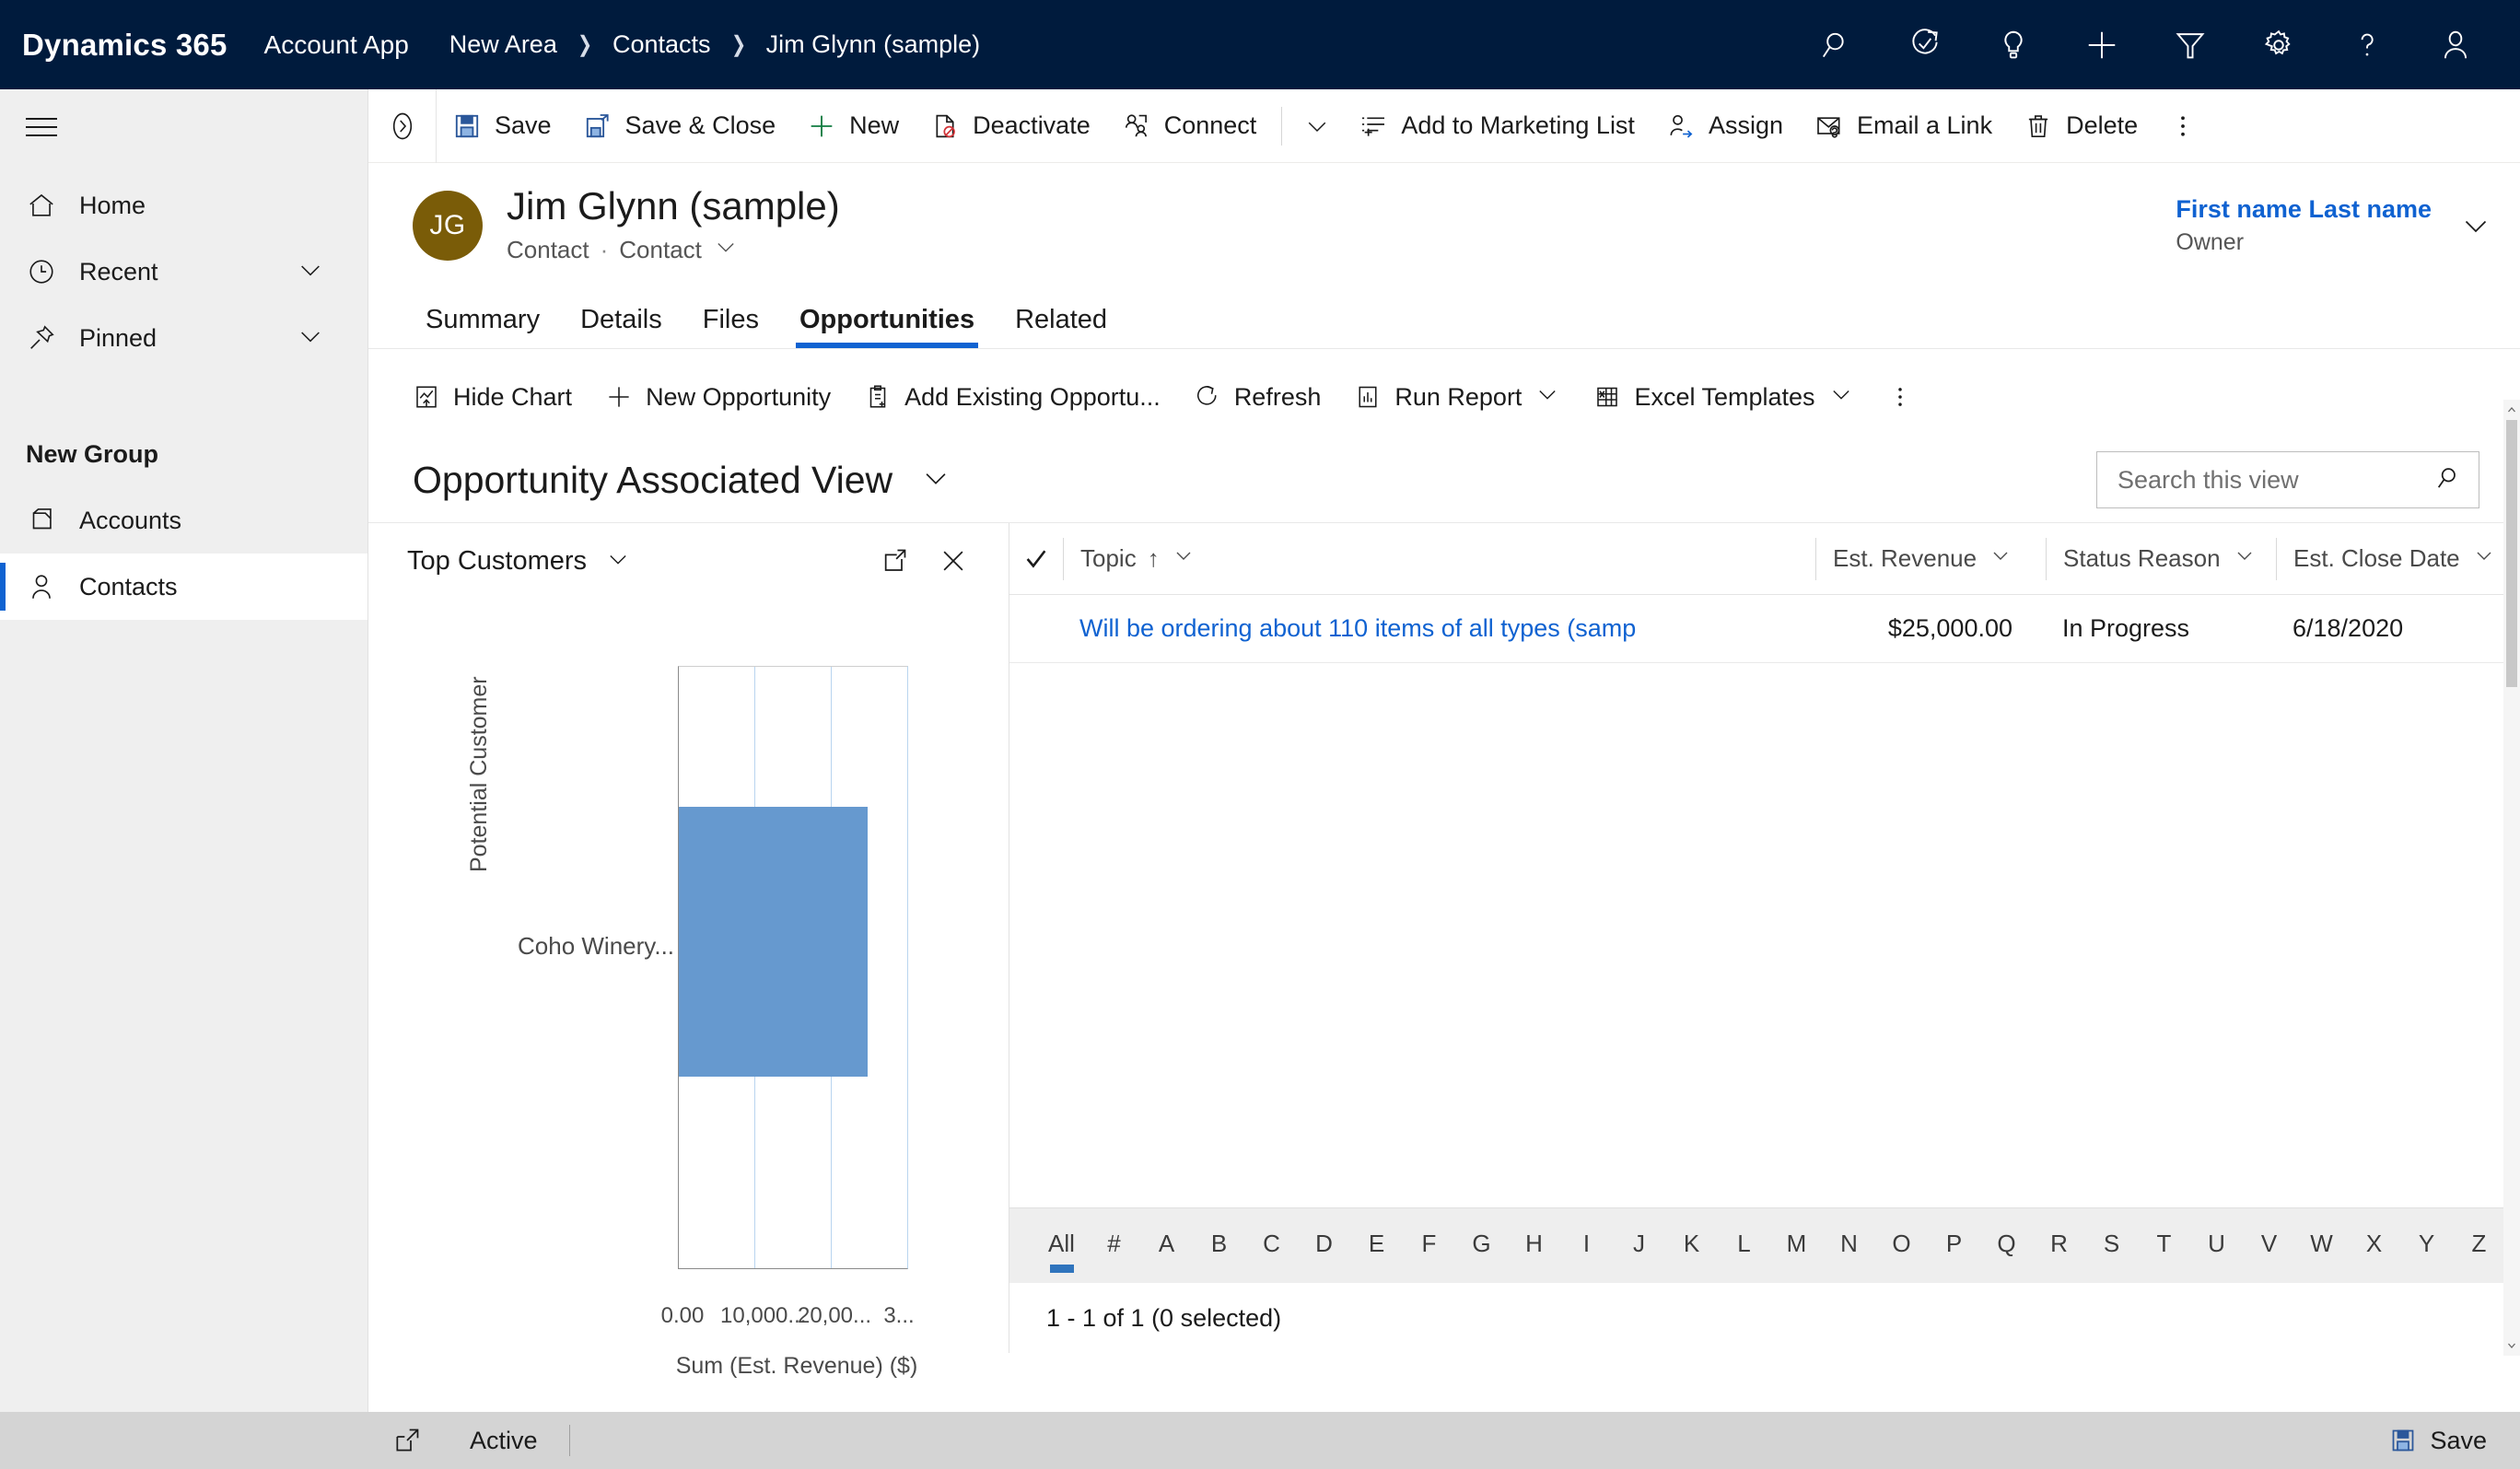 The height and width of the screenshot is (1469, 2520). I want to click on alpha-filter-b: B, so click(1219, 1246).